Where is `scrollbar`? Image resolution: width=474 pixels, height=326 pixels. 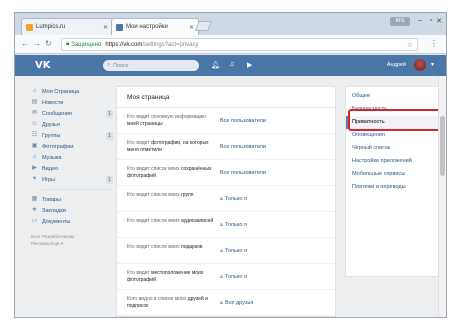
scrollbar is located at coordinates (442, 196).